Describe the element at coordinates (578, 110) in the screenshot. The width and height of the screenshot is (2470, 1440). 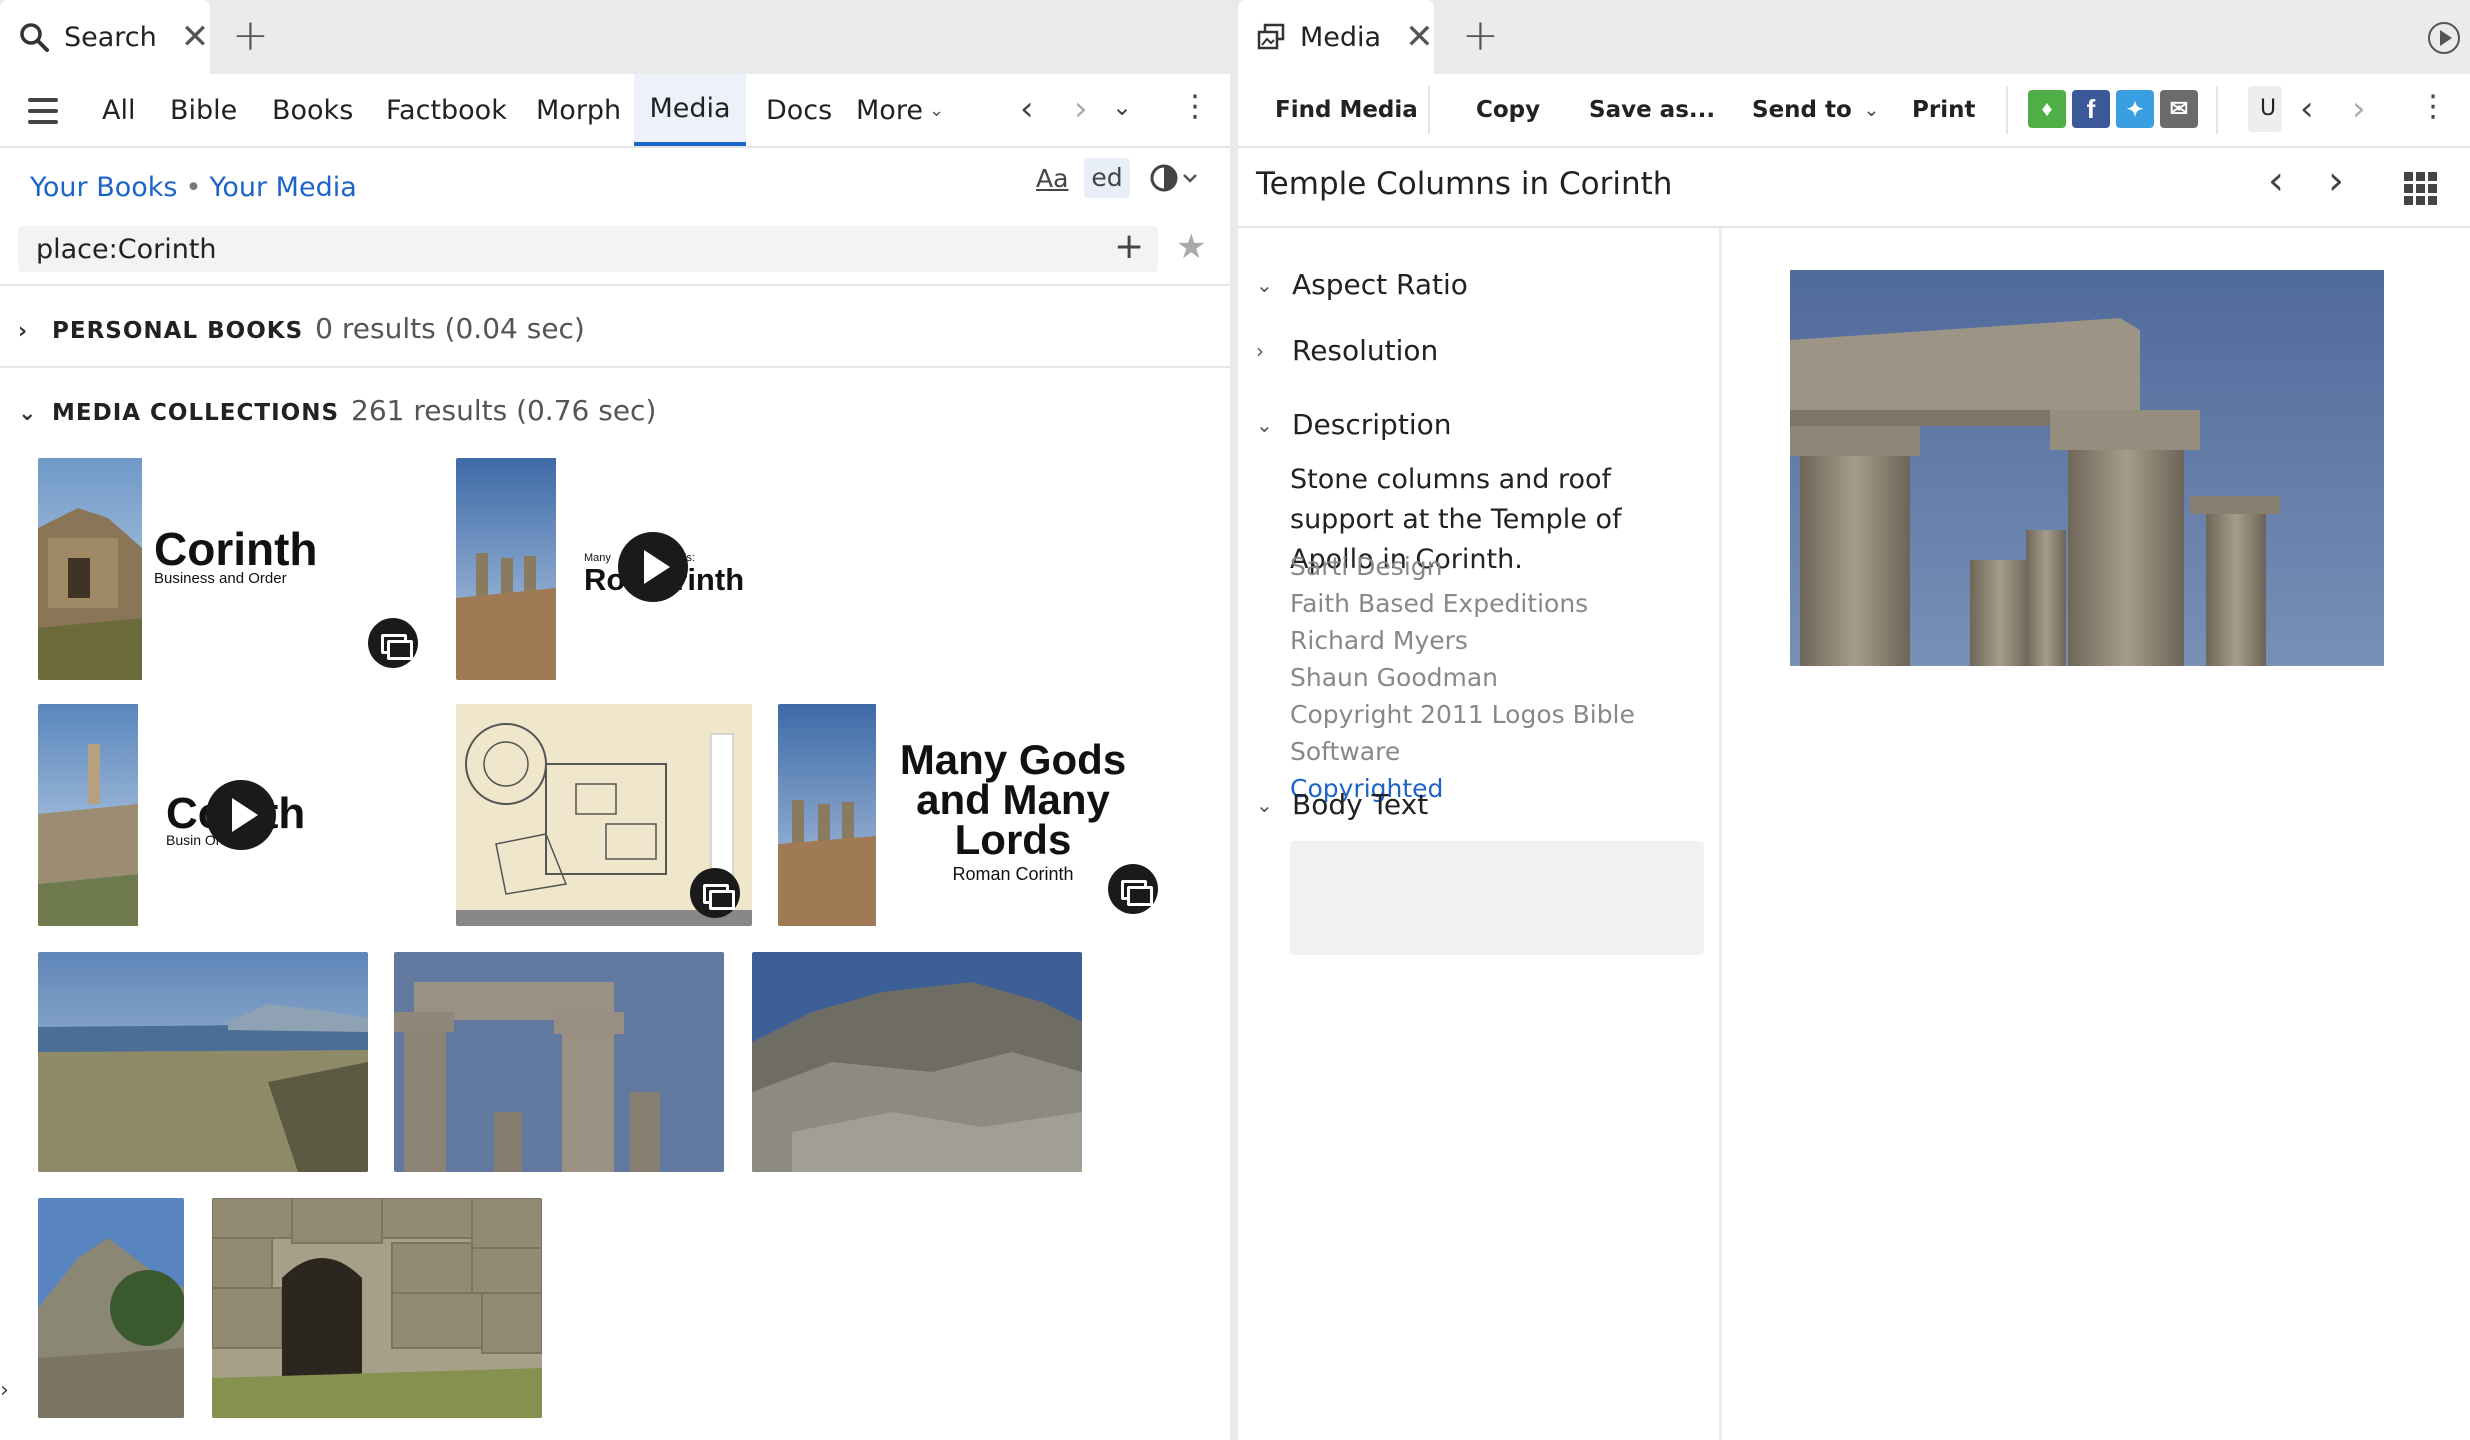
I see `nav-morph: Morph` at that location.